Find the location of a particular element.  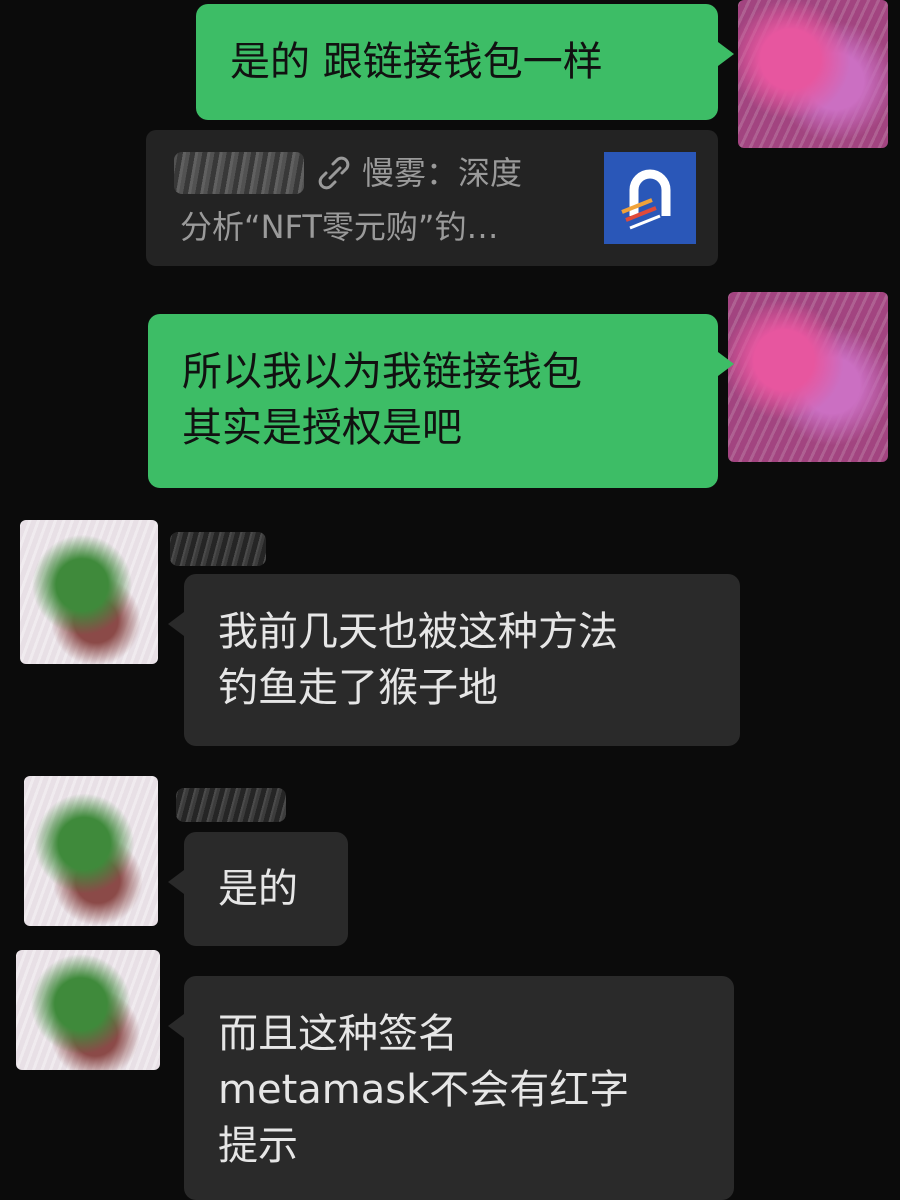

message-text-line-2: 其实是授权是吧 is located at coordinates (322, 428).